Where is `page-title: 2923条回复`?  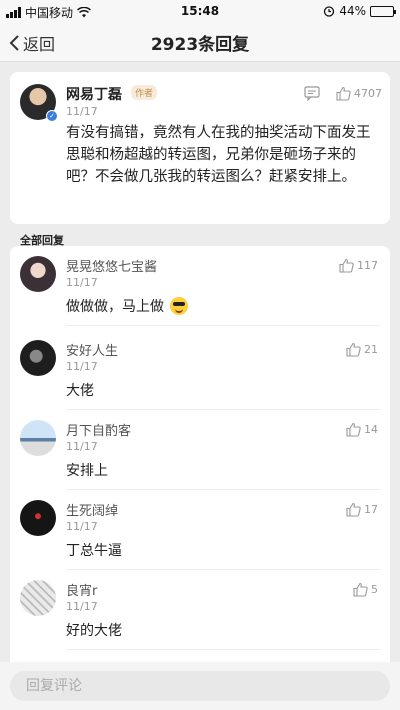
page-title: 2923条回复 is located at coordinates (200, 45).